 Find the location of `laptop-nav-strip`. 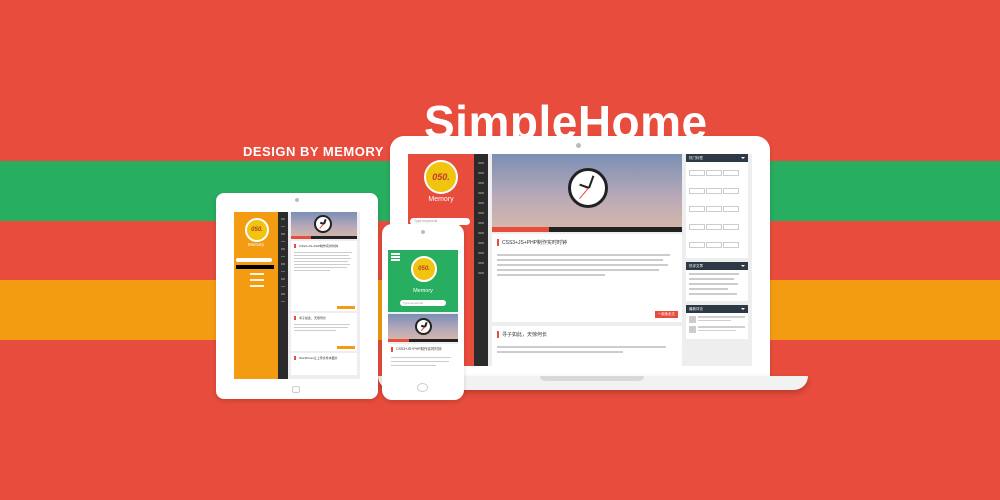

laptop-nav-strip is located at coordinates (481, 260).